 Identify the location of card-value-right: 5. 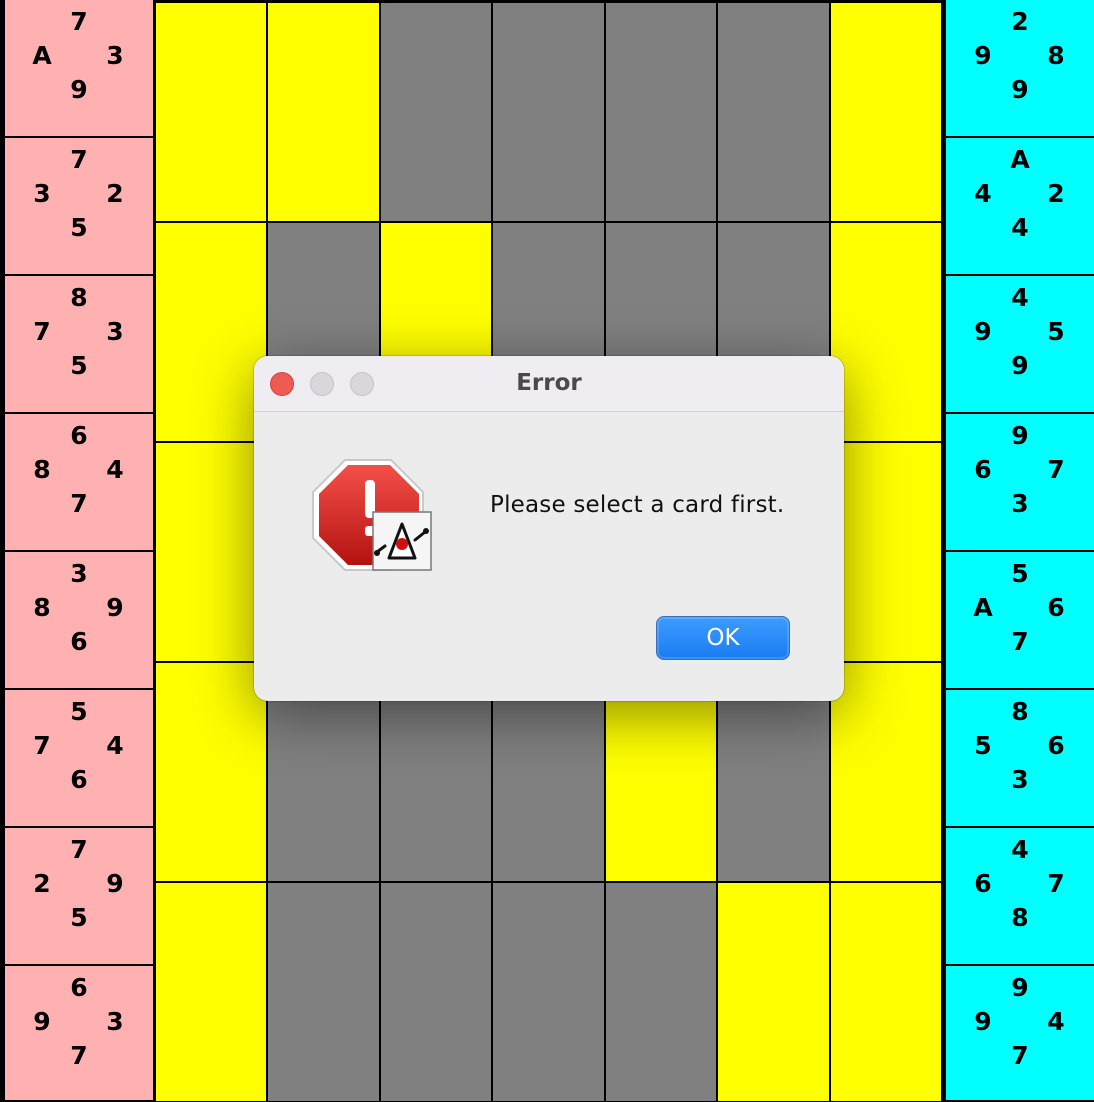
(1056, 331).